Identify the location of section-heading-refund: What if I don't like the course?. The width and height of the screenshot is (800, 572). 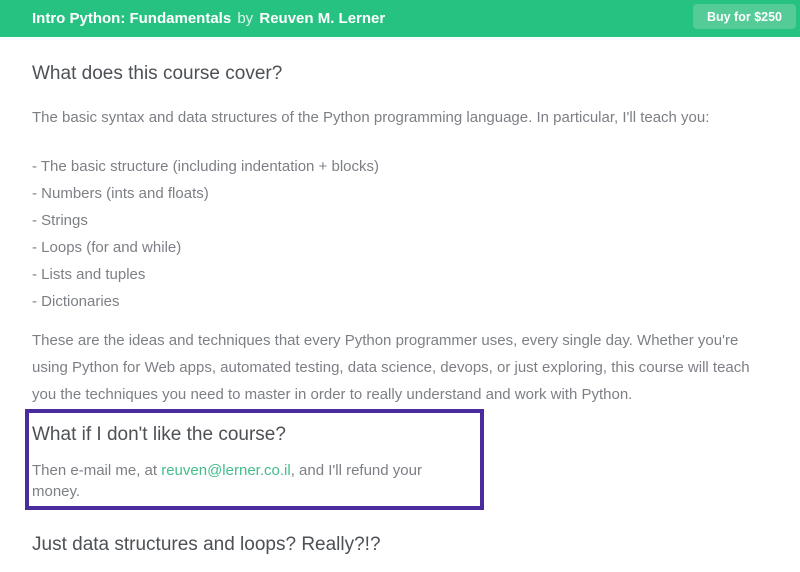
(159, 434).